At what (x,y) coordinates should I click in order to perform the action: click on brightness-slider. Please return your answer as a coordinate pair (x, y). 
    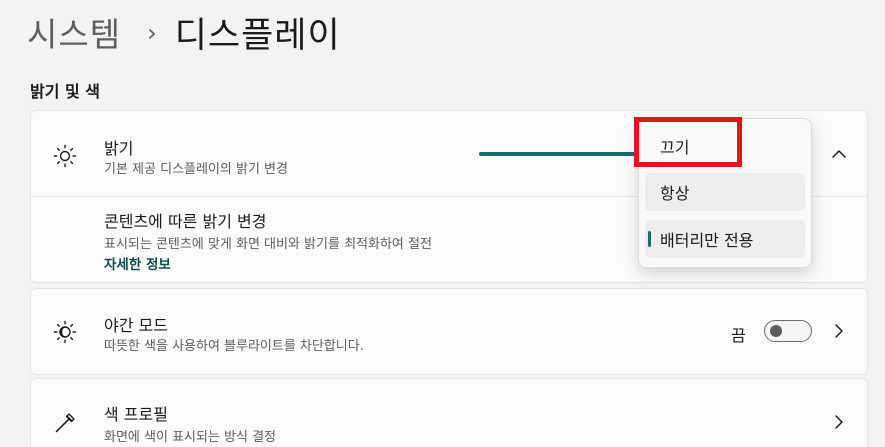
    Looking at the image, I should click on (564, 154).